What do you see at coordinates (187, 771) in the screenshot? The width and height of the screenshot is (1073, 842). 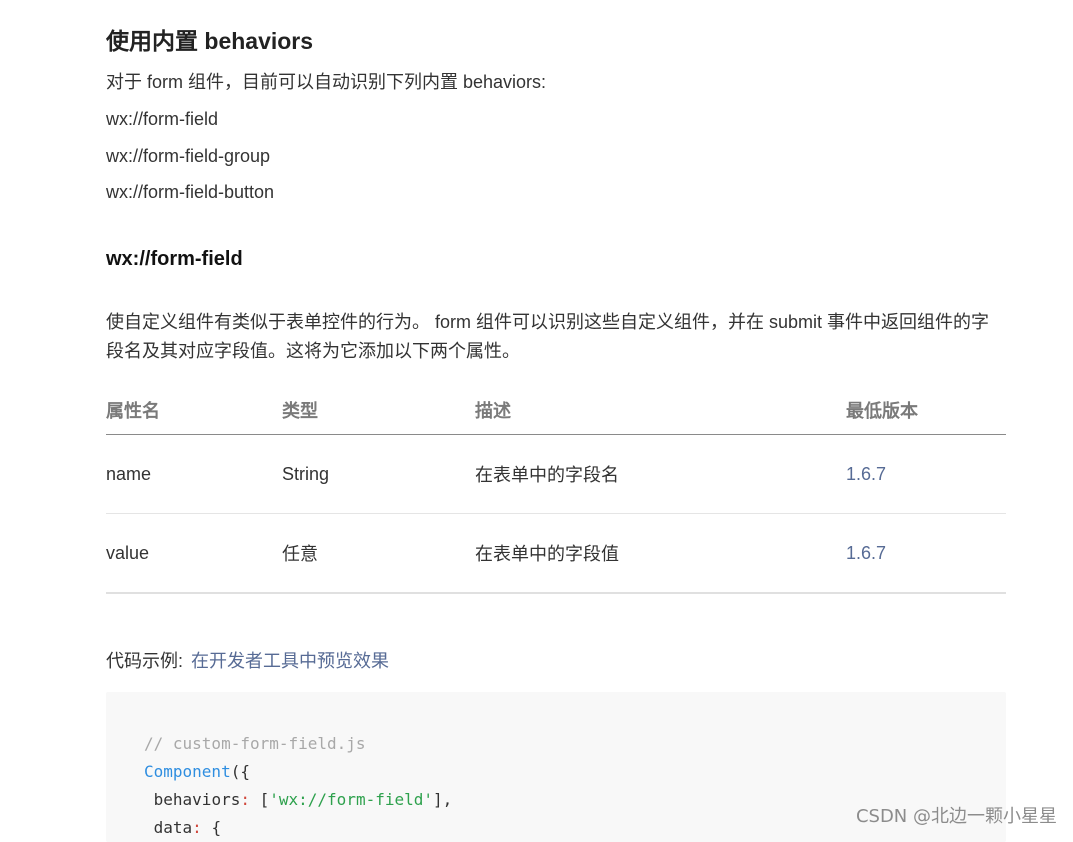 I see `code-function-name: Component` at bounding box center [187, 771].